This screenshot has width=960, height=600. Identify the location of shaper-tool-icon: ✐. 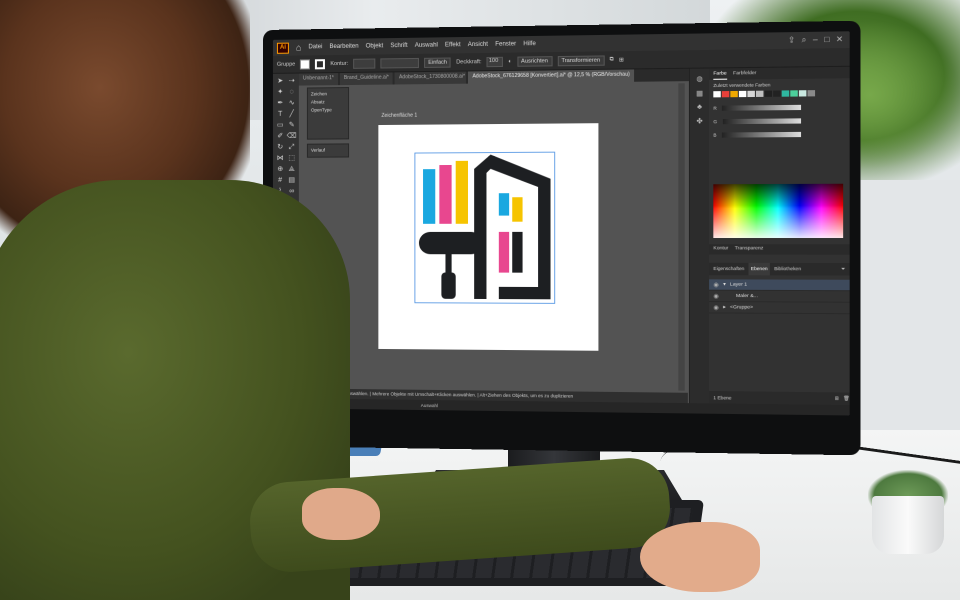
(280, 137).